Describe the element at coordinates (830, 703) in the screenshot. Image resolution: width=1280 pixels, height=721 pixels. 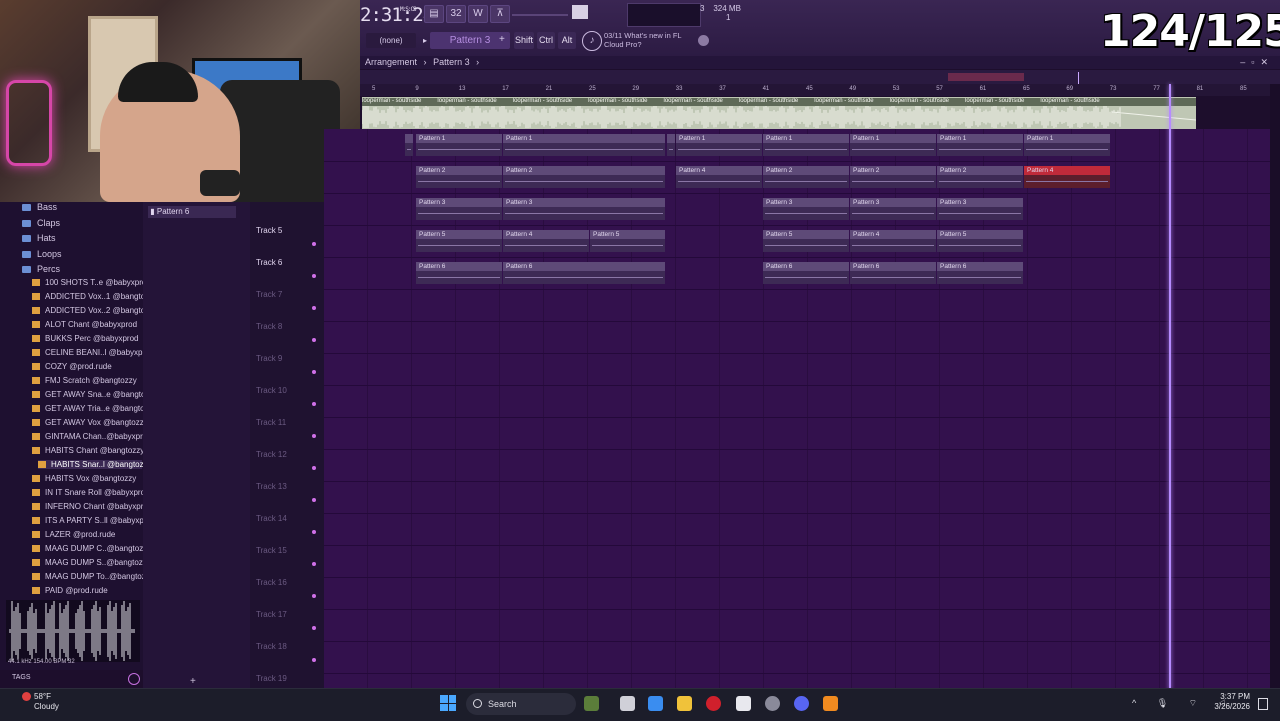
I see `fl-studio-icon` at that location.